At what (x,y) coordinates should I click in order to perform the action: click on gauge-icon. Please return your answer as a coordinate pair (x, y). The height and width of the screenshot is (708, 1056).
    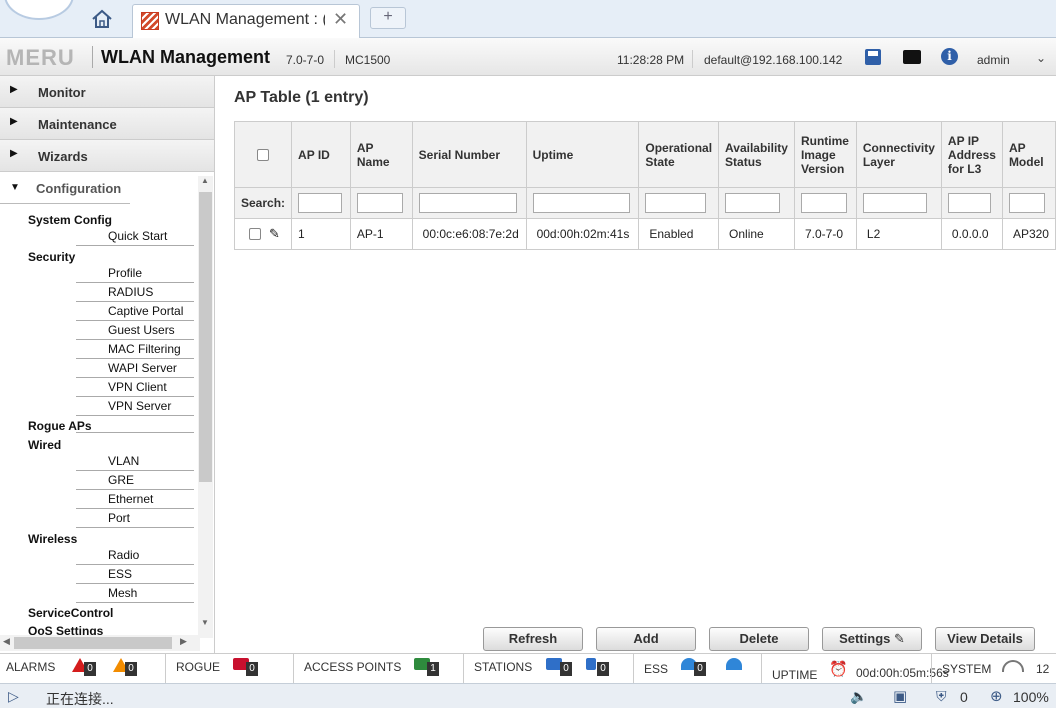
    Looking at the image, I should click on (1013, 666).